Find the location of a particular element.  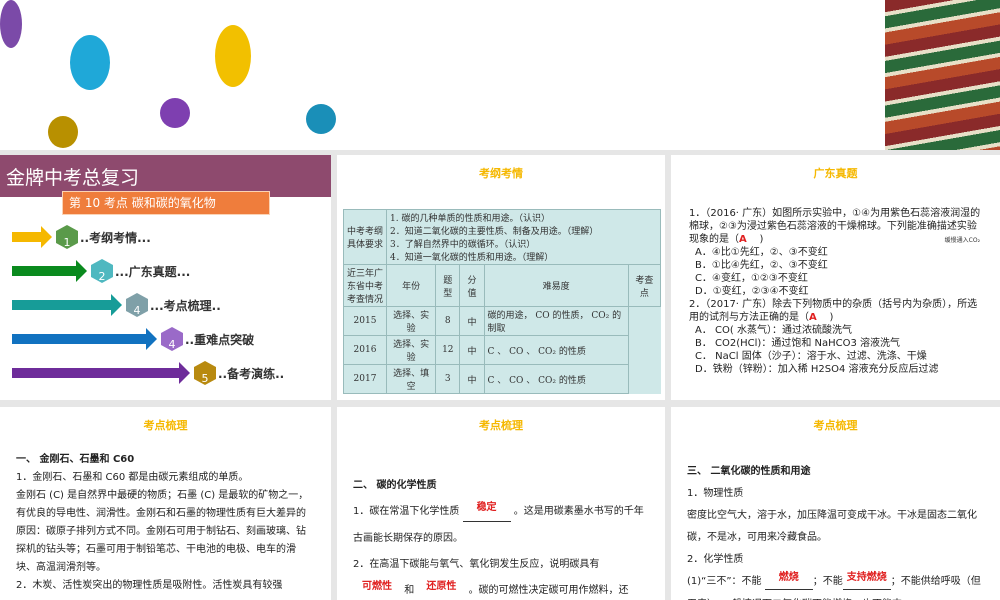

books-image is located at coordinates (942, 75).